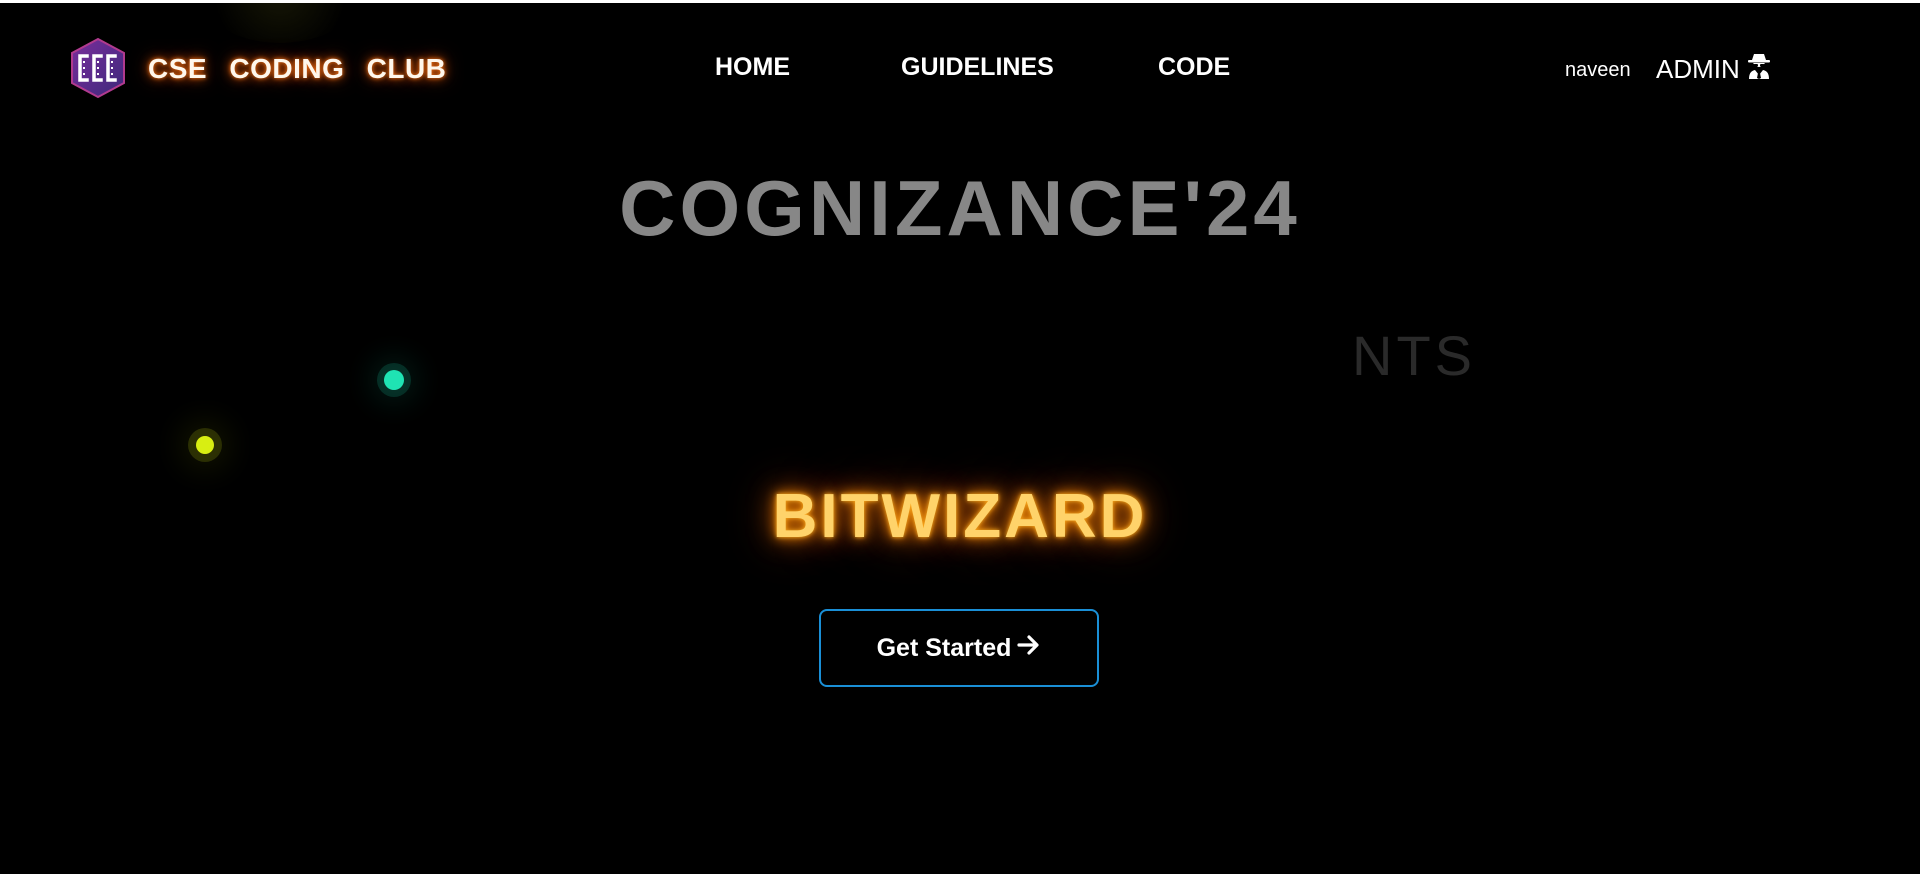 The height and width of the screenshot is (874, 1920). Describe the element at coordinates (1698, 68) in the screenshot. I see `admin-label: ADMIN` at that location.